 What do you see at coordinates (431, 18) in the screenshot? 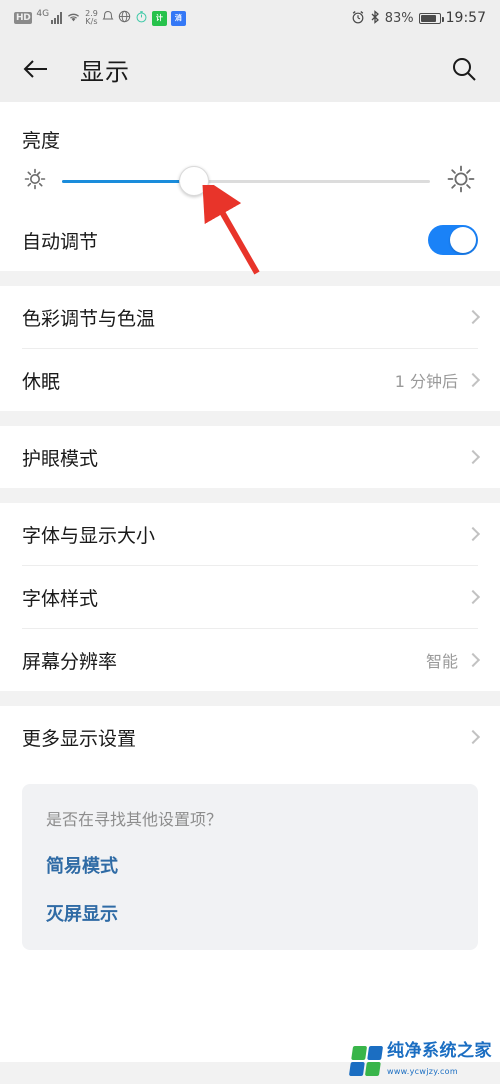
I see `battery-icon` at bounding box center [431, 18].